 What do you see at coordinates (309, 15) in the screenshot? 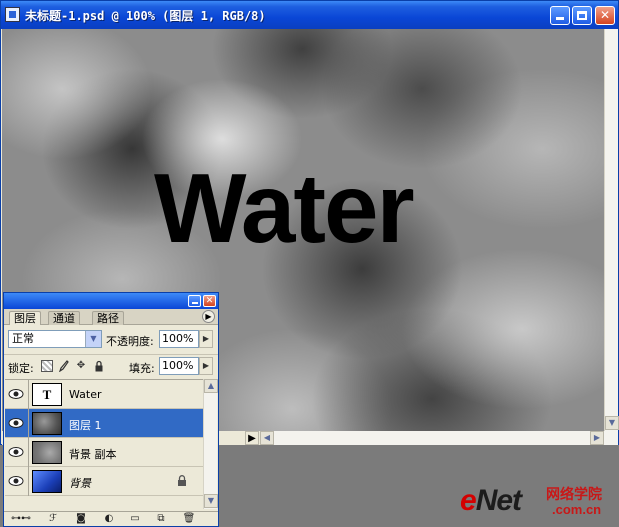
I see `document-titlebar: 未标题-1.psd @ 100% (图层 1, RGB/8) ✕` at bounding box center [309, 15].